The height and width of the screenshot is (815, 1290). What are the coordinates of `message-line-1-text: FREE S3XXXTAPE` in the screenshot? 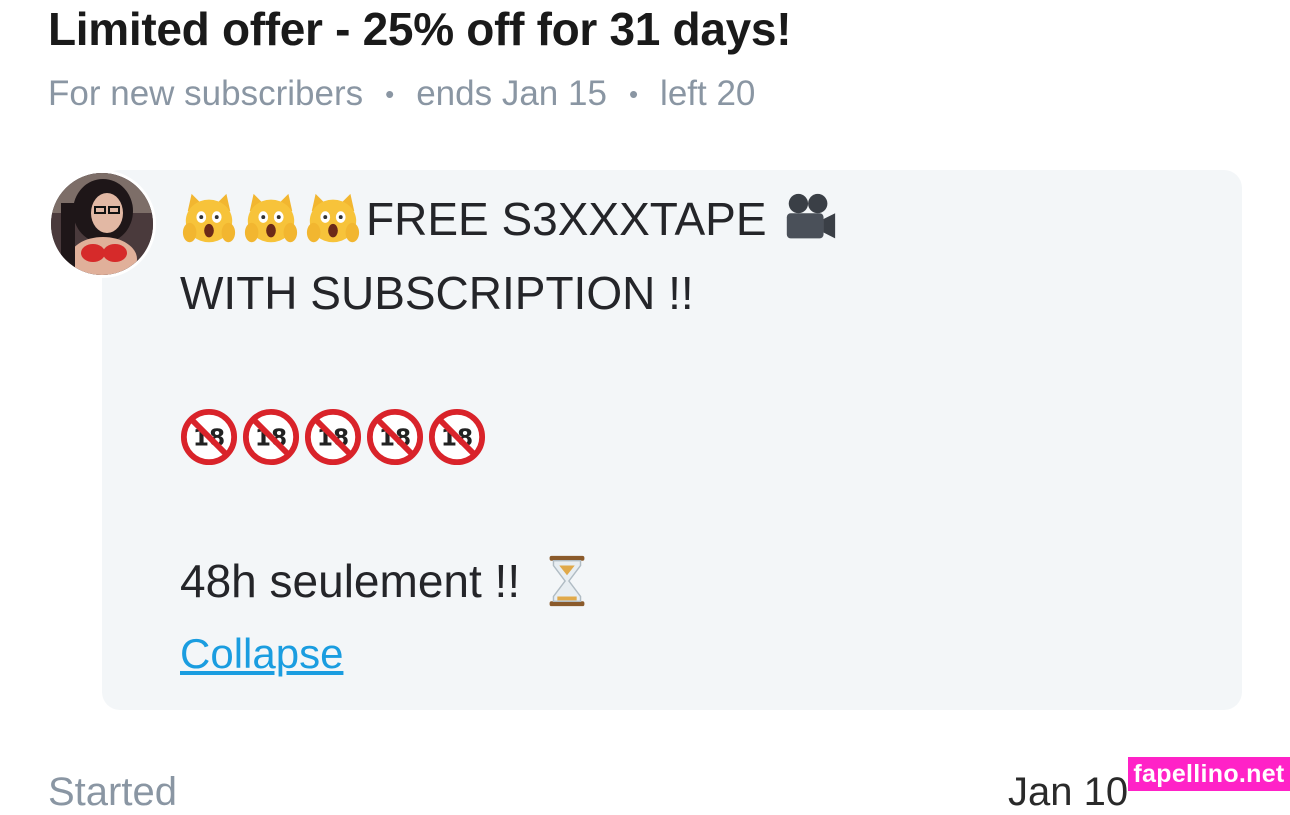 It's located at (566, 219).